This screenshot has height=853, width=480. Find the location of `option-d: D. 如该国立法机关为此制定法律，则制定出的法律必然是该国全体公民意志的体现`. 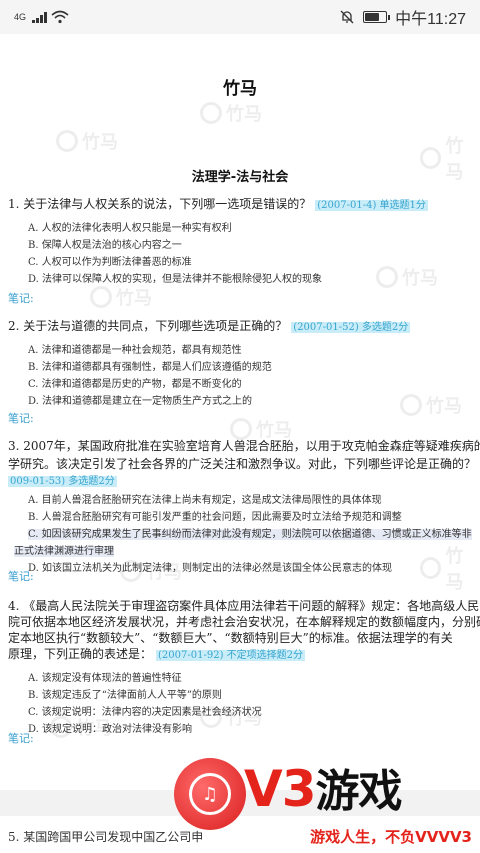

option-d: D. 如该国立法机关为此制定法律，则制定出的法律必然是该国全体公民意志的体现 is located at coordinates (210, 568).